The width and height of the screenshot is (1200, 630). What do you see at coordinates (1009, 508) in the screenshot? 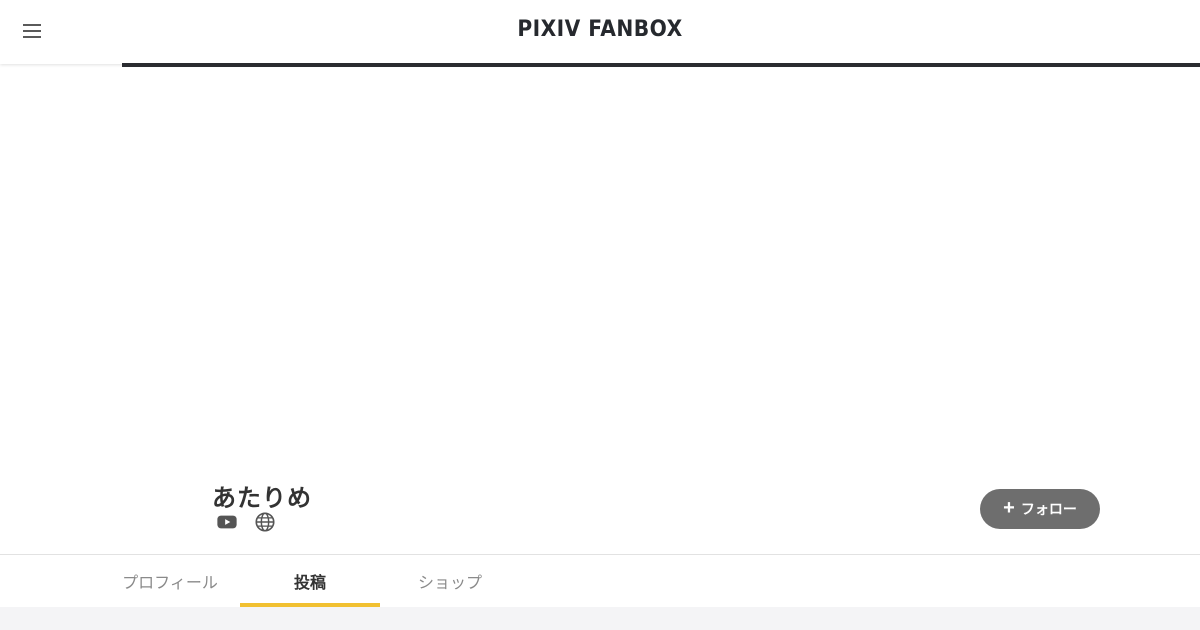
I see `plus-icon: +` at bounding box center [1009, 508].